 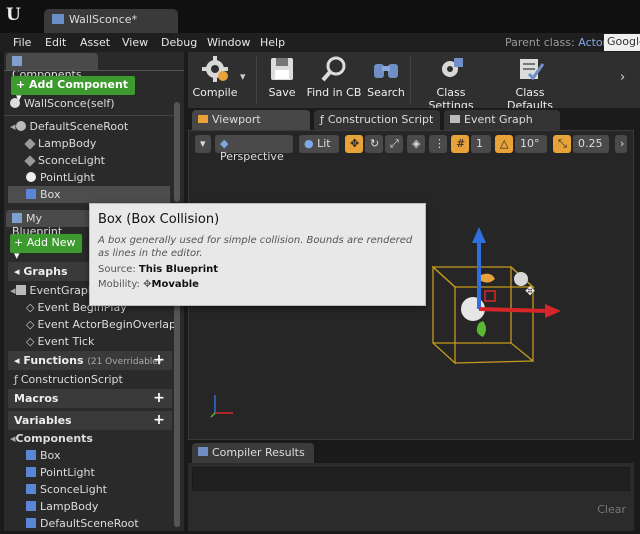 What do you see at coordinates (67, 143) in the screenshot?
I see `tree-item-label: LampBody` at bounding box center [67, 143].